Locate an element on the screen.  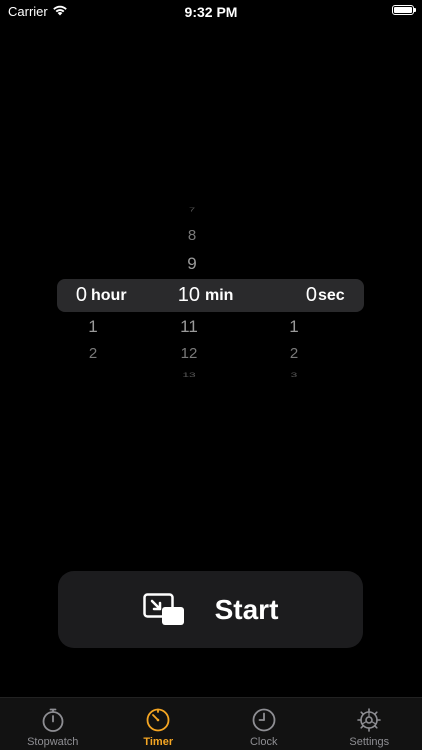
status-time: 9:32 PM is located at coordinates (211, 12).